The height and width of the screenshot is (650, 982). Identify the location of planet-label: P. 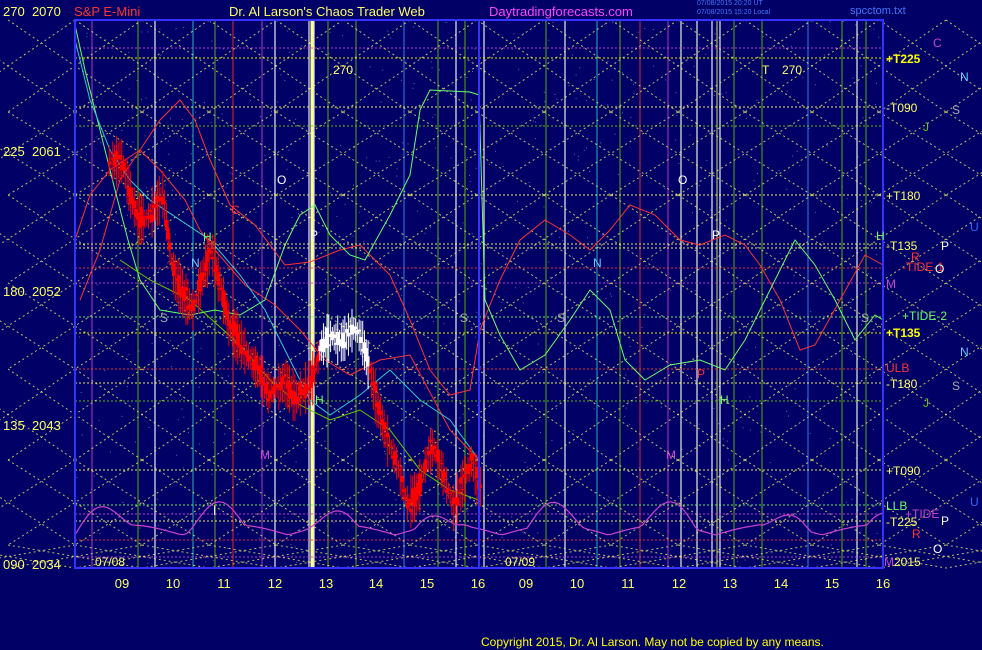
(945, 246).